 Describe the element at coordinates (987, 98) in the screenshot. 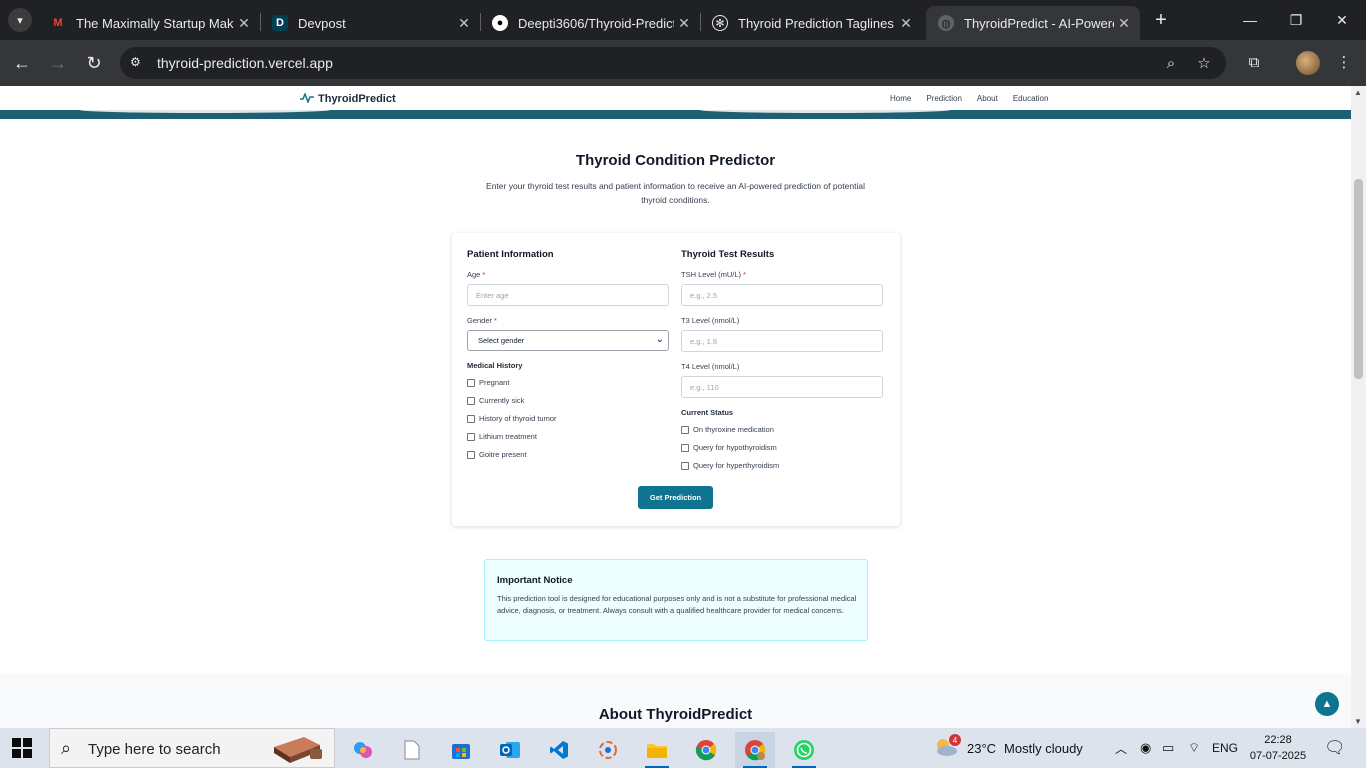

I see `nav-about: About` at that location.